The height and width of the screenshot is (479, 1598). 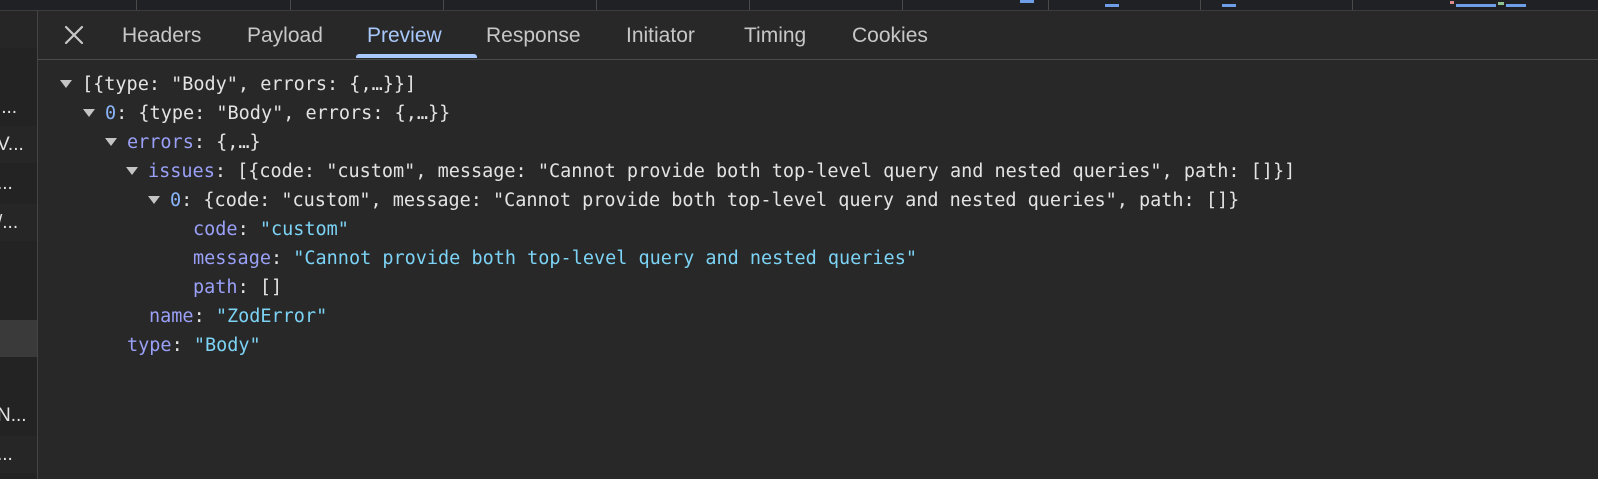 I want to click on errors-key: errors, so click(x=160, y=142).